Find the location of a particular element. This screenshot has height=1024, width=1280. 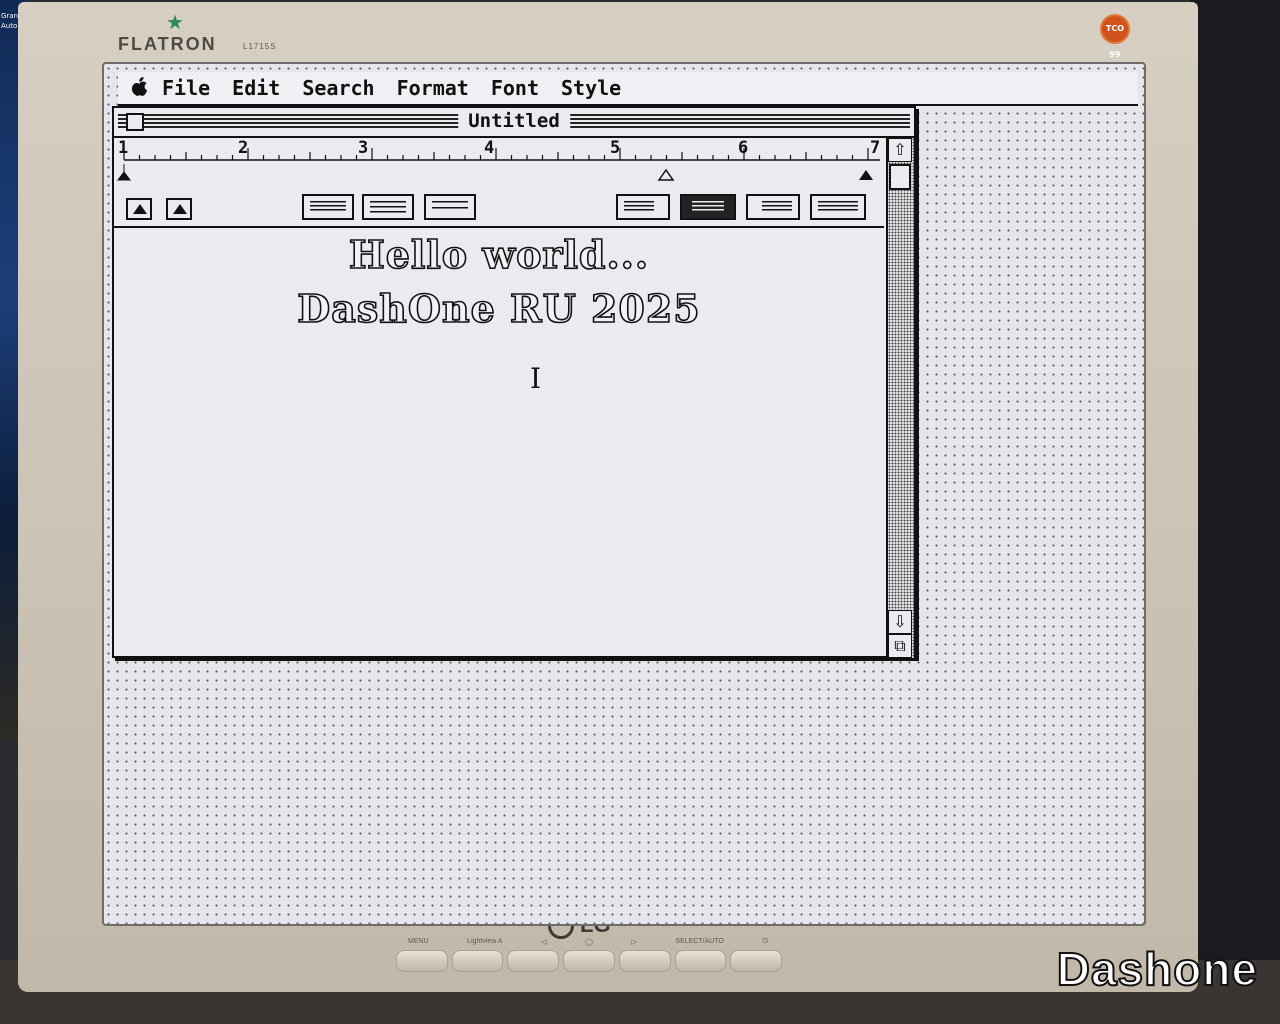

menubar: File Edit Search Format Font Style is located at coordinates (628, 89).